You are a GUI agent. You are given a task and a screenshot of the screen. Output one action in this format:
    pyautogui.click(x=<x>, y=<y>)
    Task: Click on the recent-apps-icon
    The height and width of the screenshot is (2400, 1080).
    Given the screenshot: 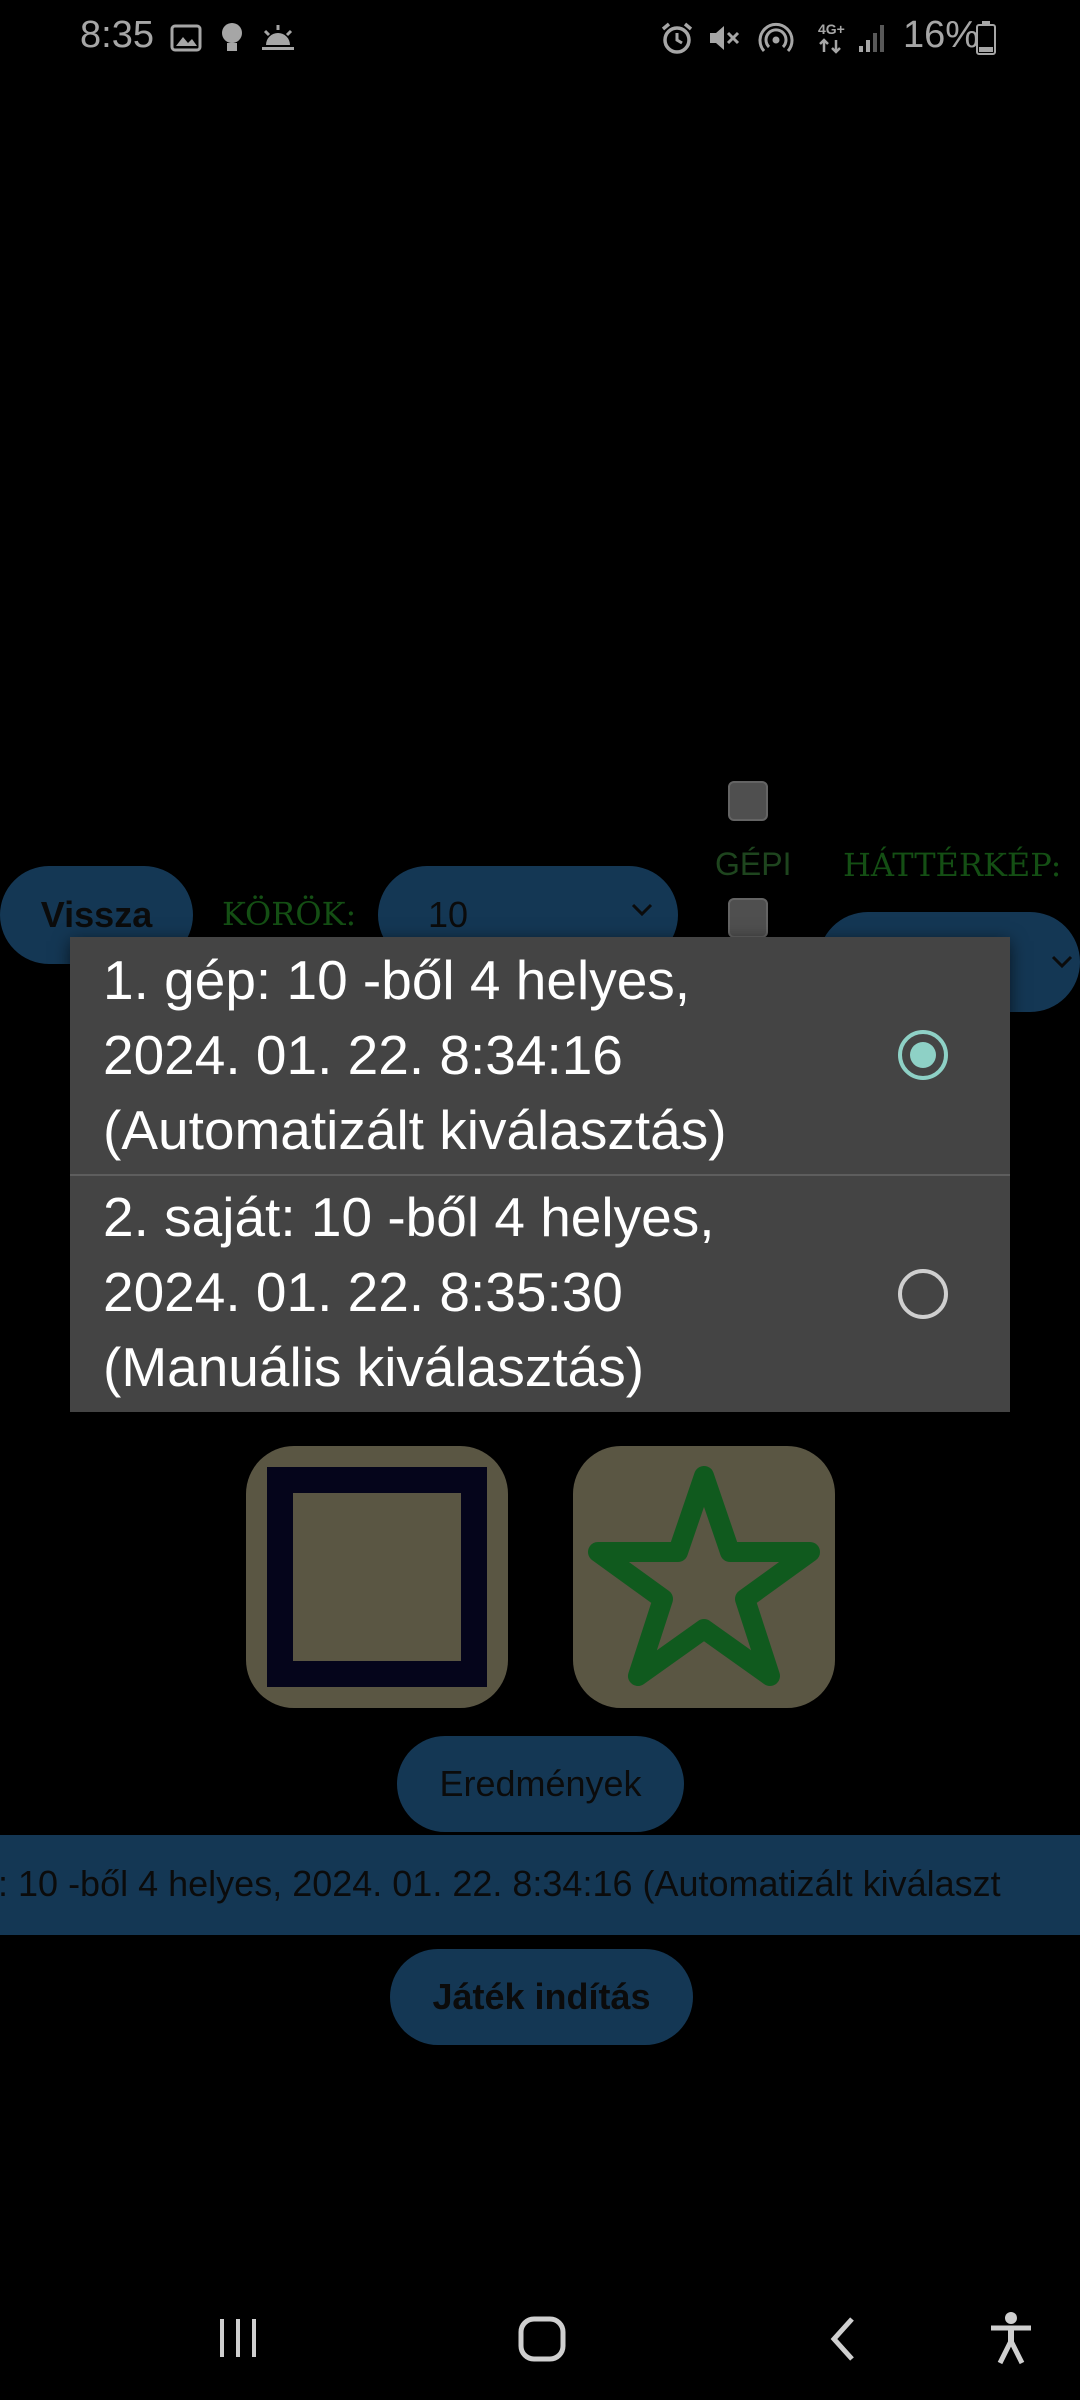 What is the action you would take?
    pyautogui.click(x=238, y=2340)
    